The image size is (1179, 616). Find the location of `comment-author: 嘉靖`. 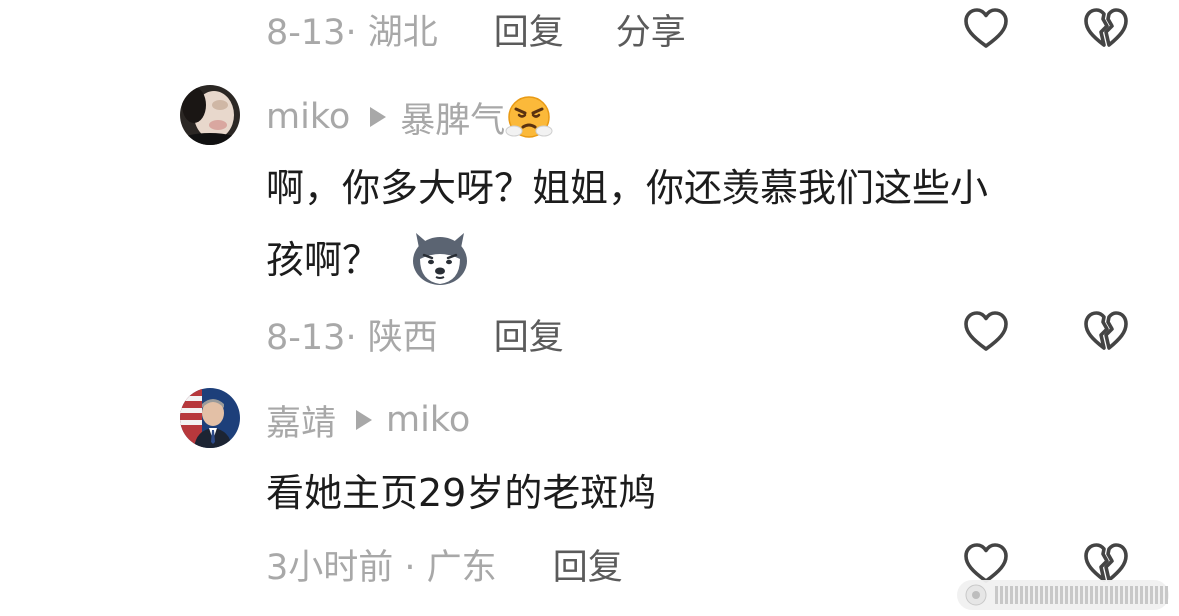

comment-author: 嘉靖 is located at coordinates (301, 420).